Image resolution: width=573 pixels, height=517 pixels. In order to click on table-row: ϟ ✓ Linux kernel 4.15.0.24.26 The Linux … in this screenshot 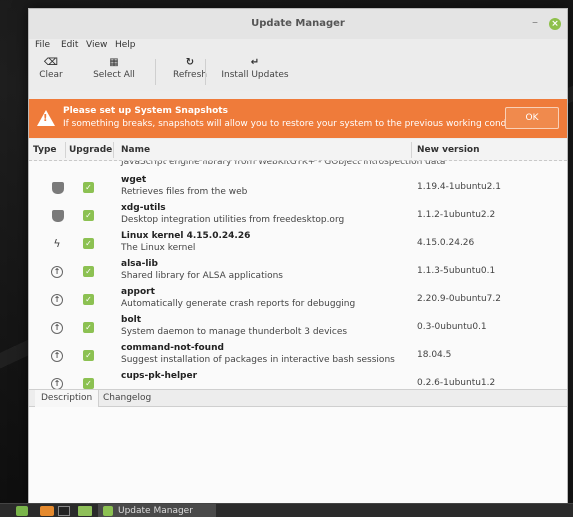, I will do `click(298, 243)`.